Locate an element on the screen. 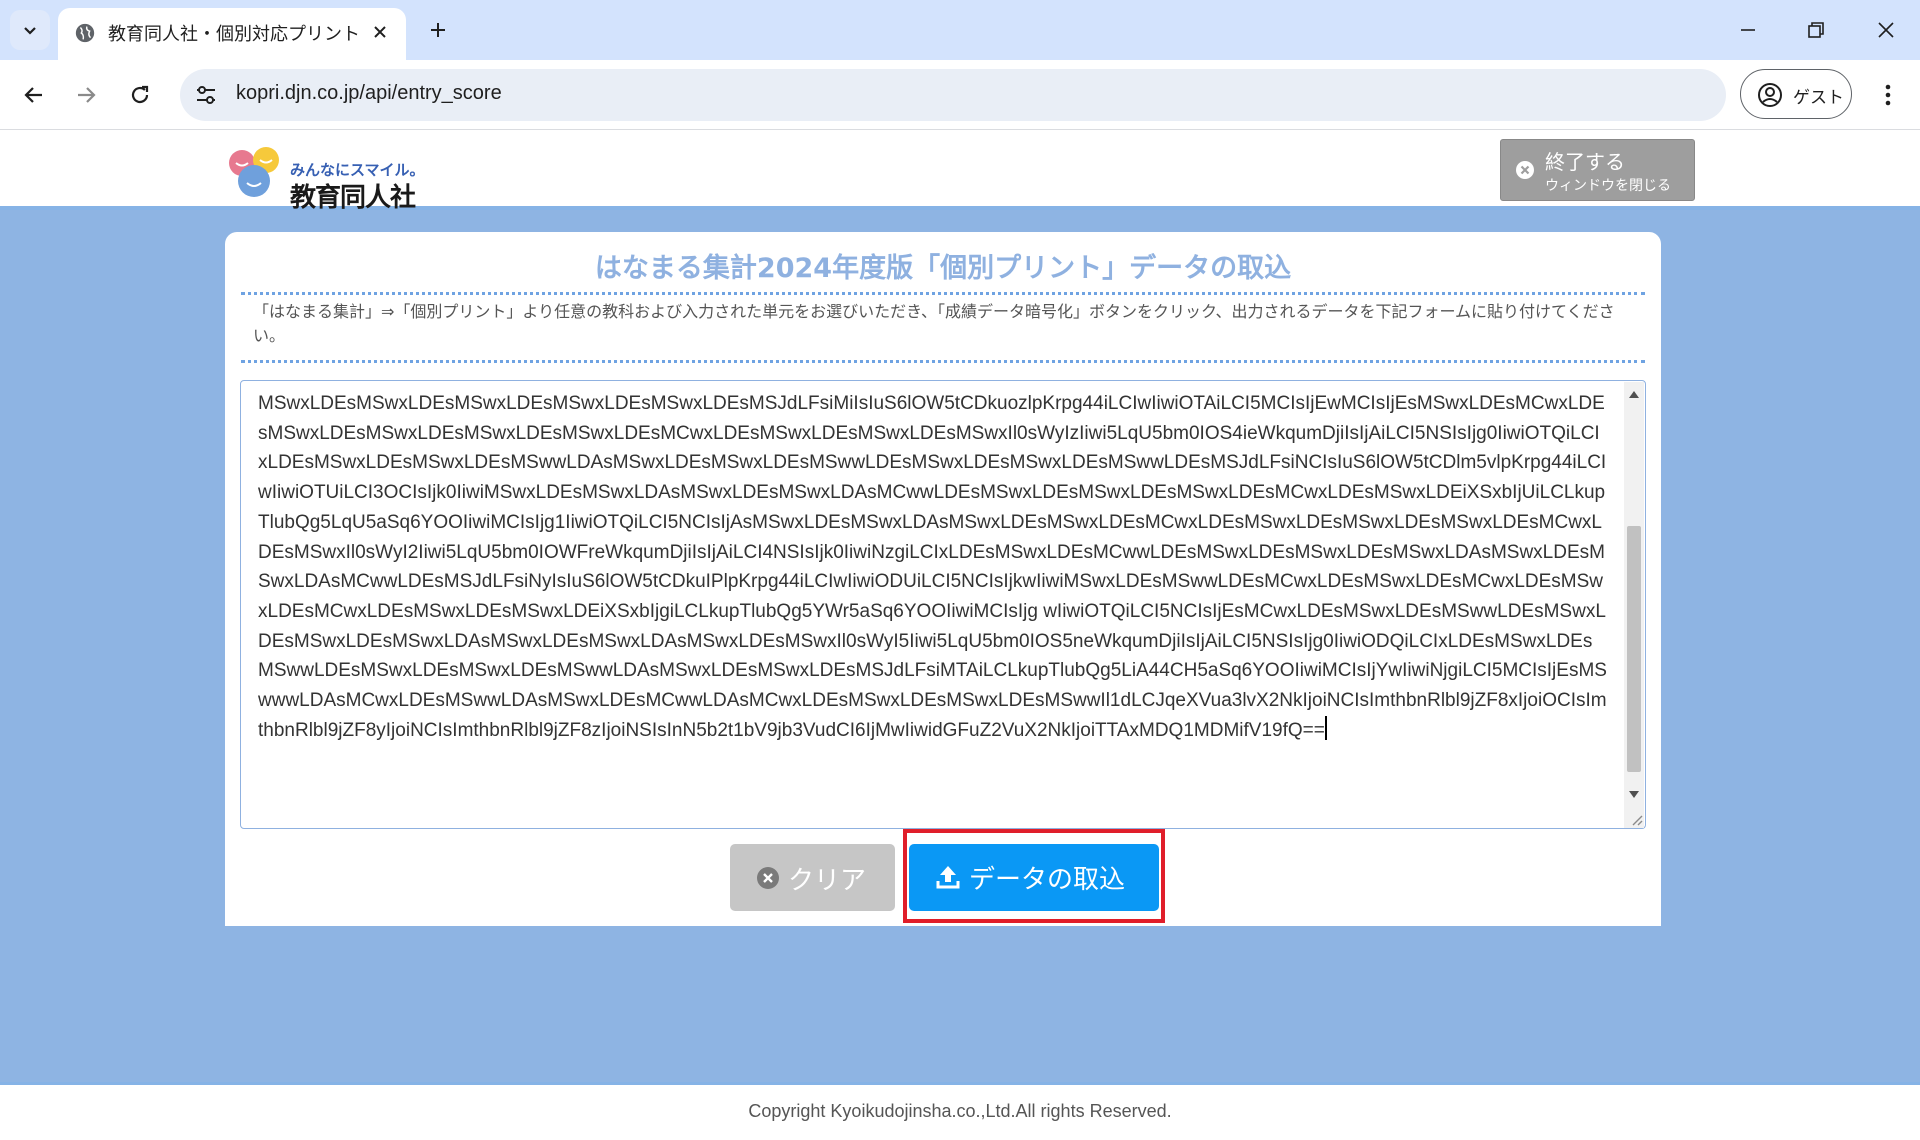  address-bar-url: kopri.djn.co.jp/api/entry_score is located at coordinates (369, 93).